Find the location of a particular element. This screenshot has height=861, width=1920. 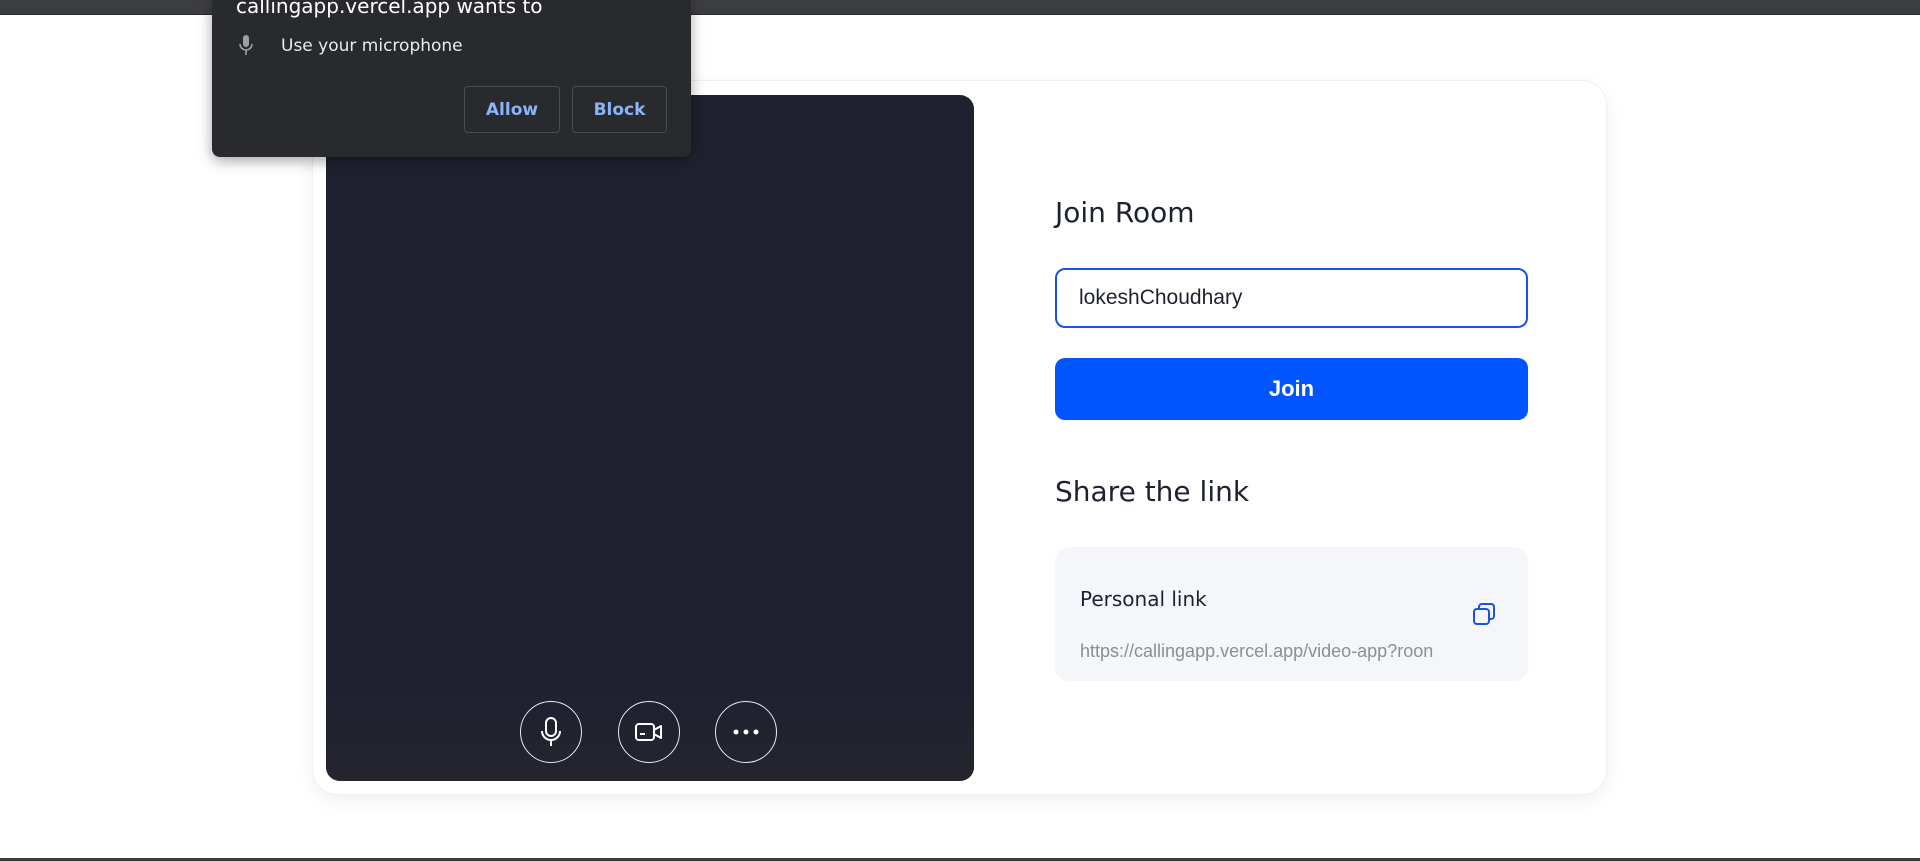

allow-button: Allow is located at coordinates (512, 109).